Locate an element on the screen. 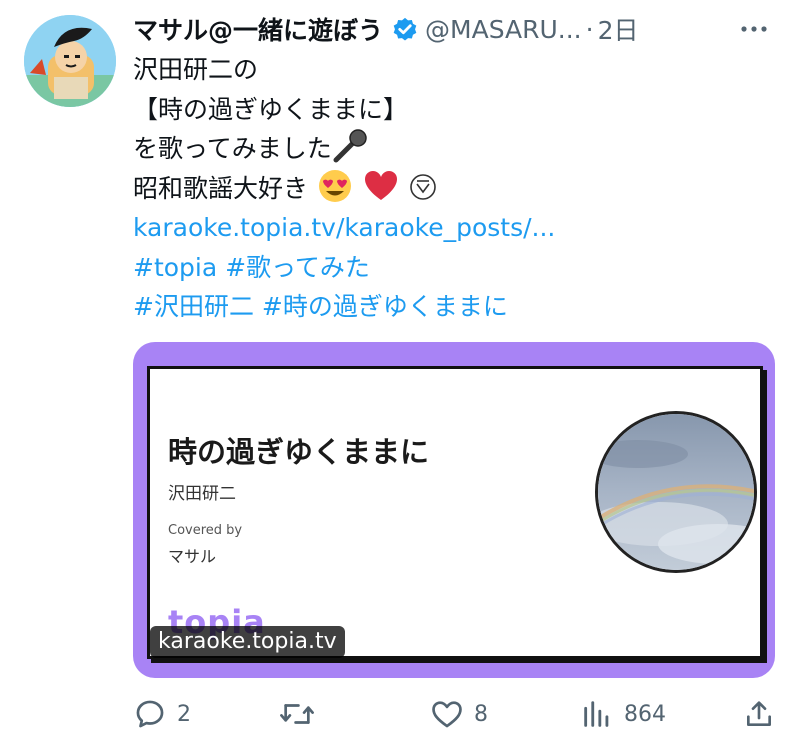  tweet-line-4: 昭和歌謡大好き is located at coordinates (221, 188).